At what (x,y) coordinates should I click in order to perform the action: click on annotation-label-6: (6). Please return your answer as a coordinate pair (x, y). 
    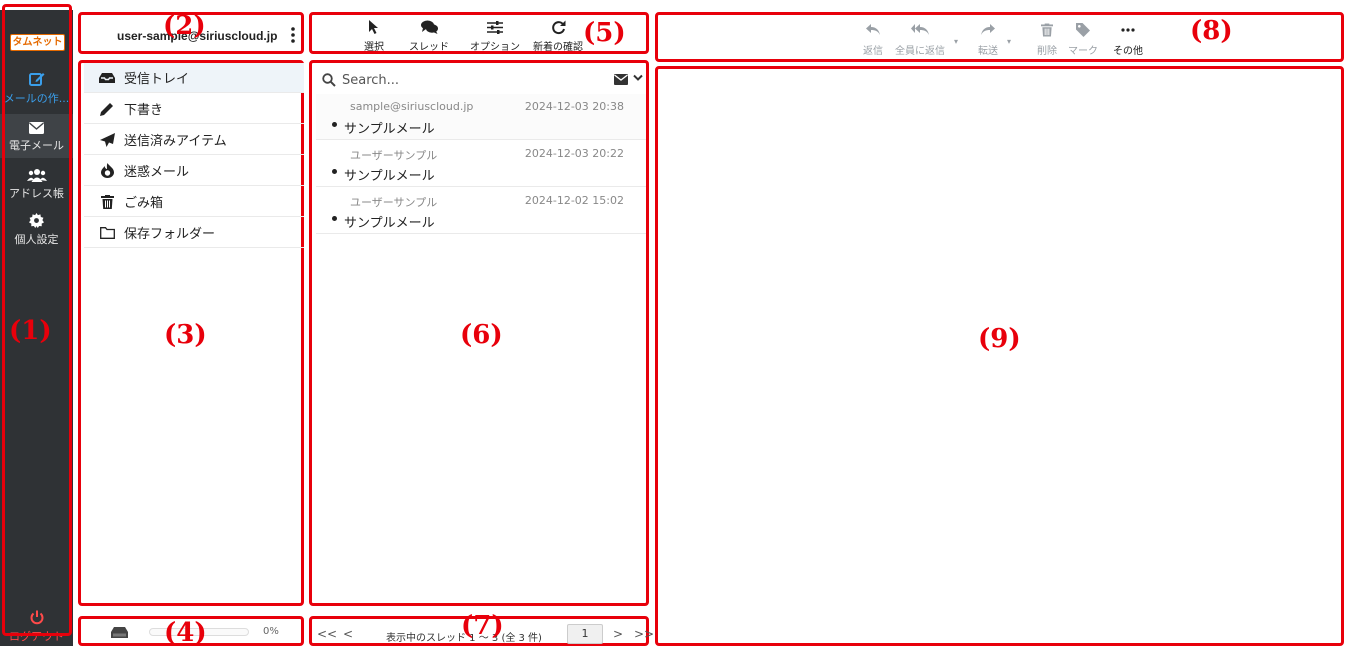
    Looking at the image, I should click on (481, 335).